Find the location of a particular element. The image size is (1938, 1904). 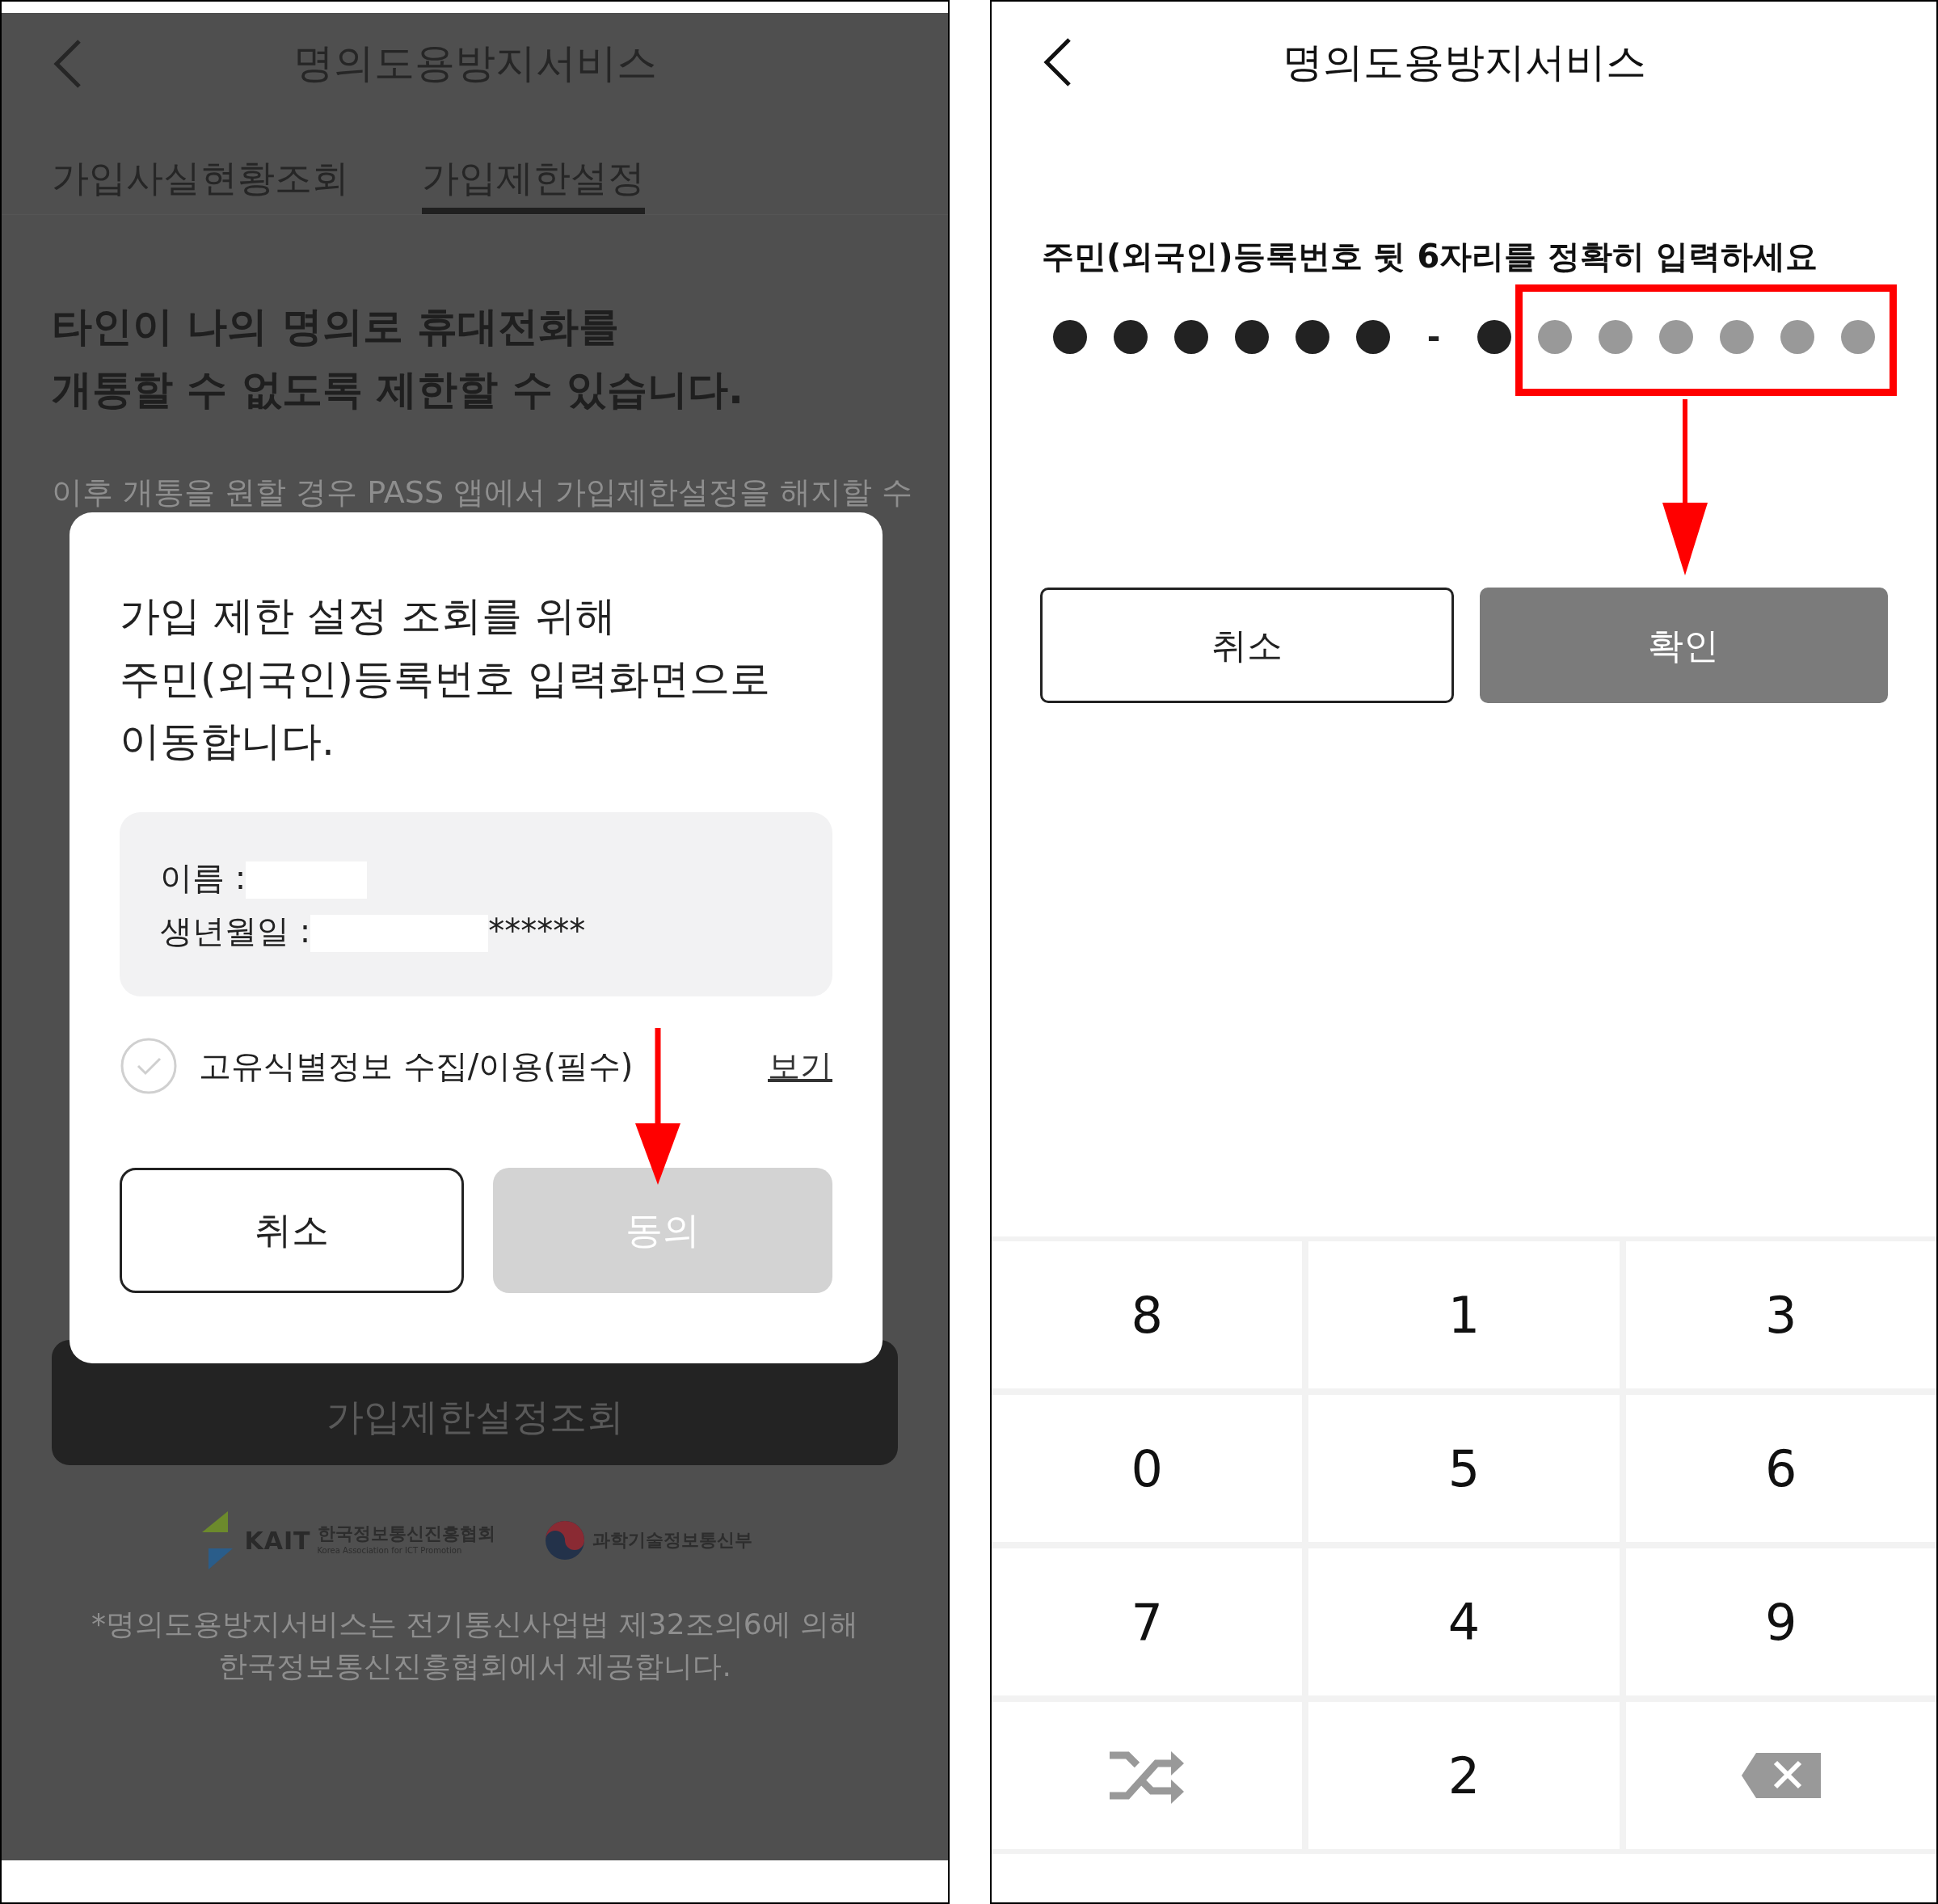

keypad-key: 0 is located at coordinates (1147, 1468).